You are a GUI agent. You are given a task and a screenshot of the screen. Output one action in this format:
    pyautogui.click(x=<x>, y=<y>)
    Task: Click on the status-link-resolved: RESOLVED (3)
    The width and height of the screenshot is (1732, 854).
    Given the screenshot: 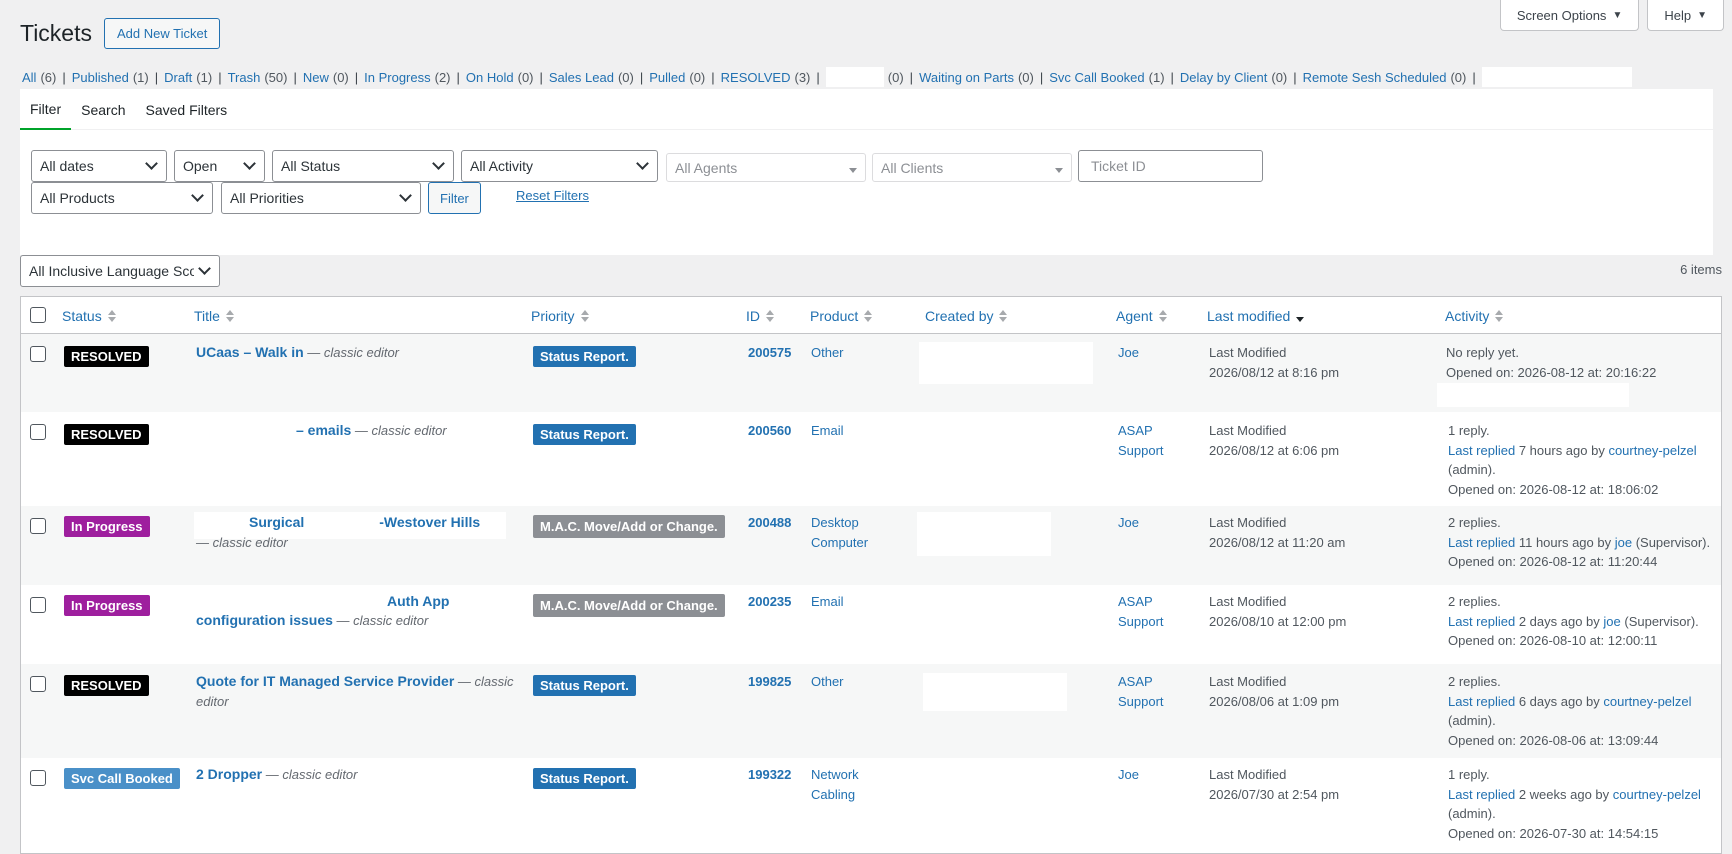 What is the action you would take?
    pyautogui.click(x=766, y=77)
    